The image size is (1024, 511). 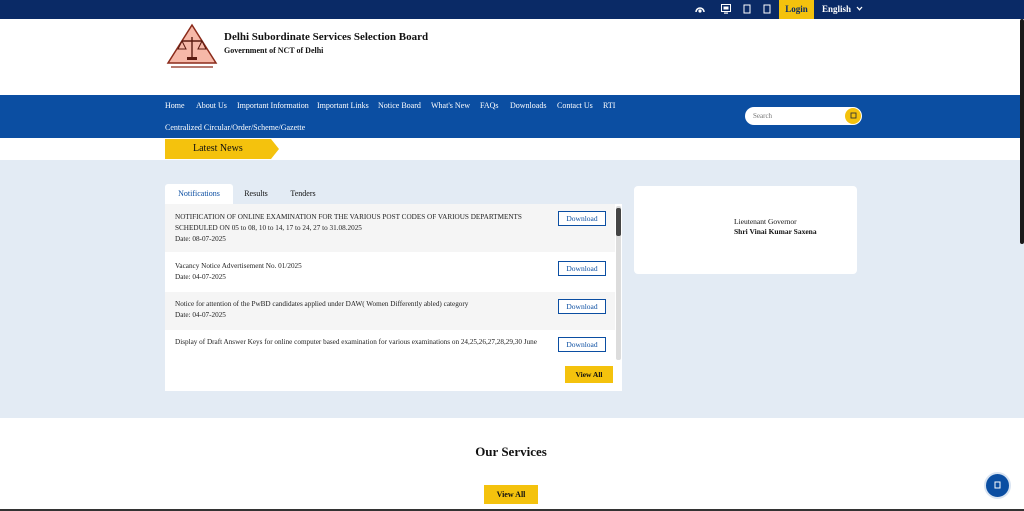 What do you see at coordinates (512, 9) in the screenshot?
I see `top-utility-bar: Login English` at bounding box center [512, 9].